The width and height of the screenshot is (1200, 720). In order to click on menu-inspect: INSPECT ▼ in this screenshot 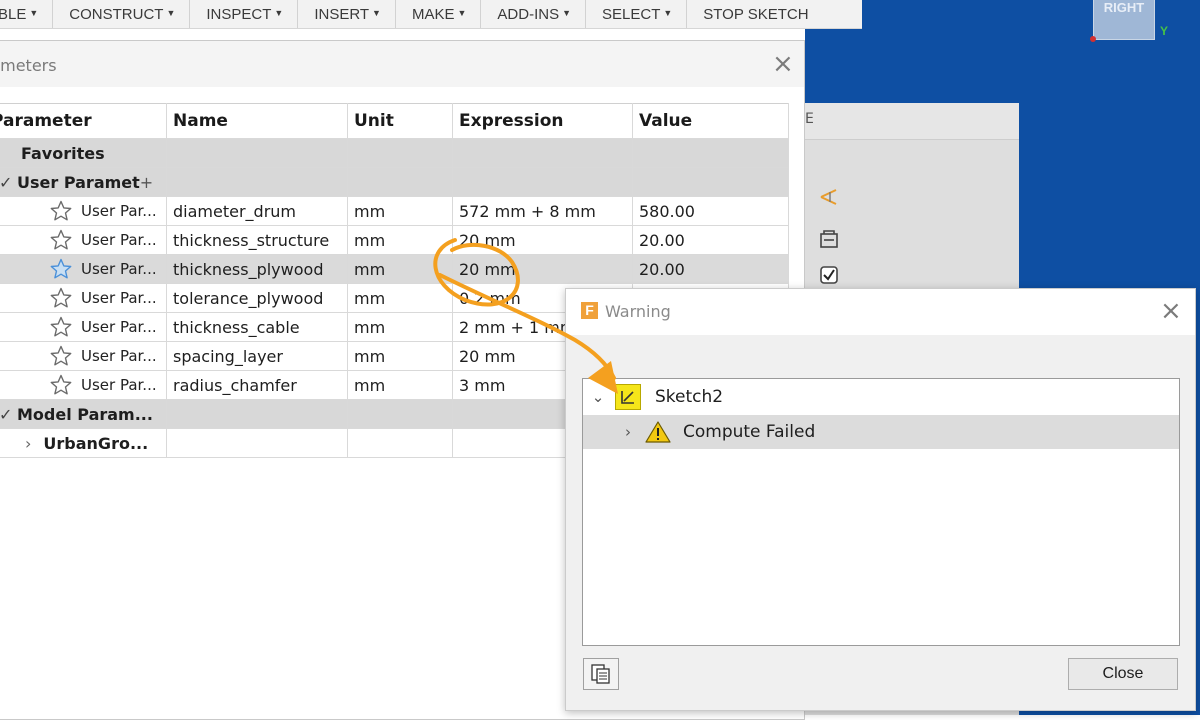, I will do `click(244, 14)`.